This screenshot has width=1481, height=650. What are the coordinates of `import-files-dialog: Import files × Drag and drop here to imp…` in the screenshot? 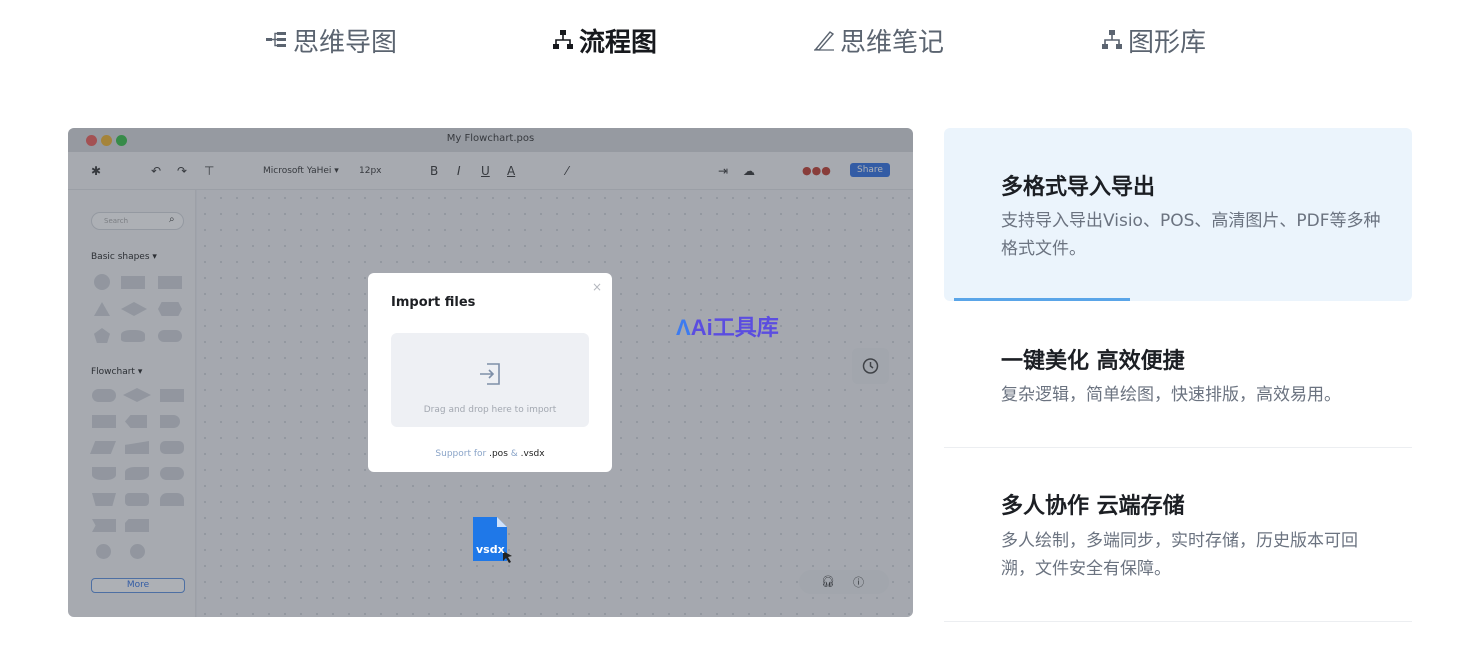 It's located at (490, 372).